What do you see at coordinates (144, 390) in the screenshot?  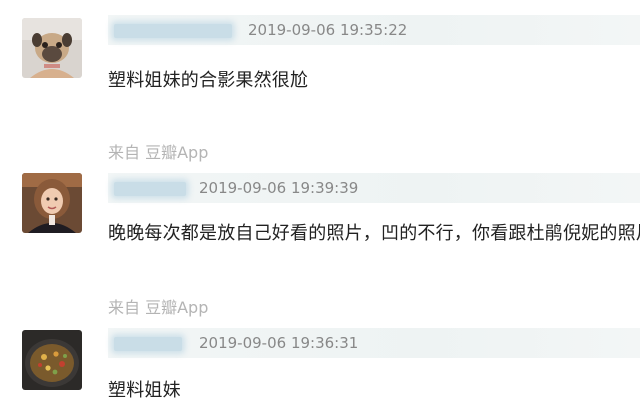 I see `comment-text: 塑料姐妹` at bounding box center [144, 390].